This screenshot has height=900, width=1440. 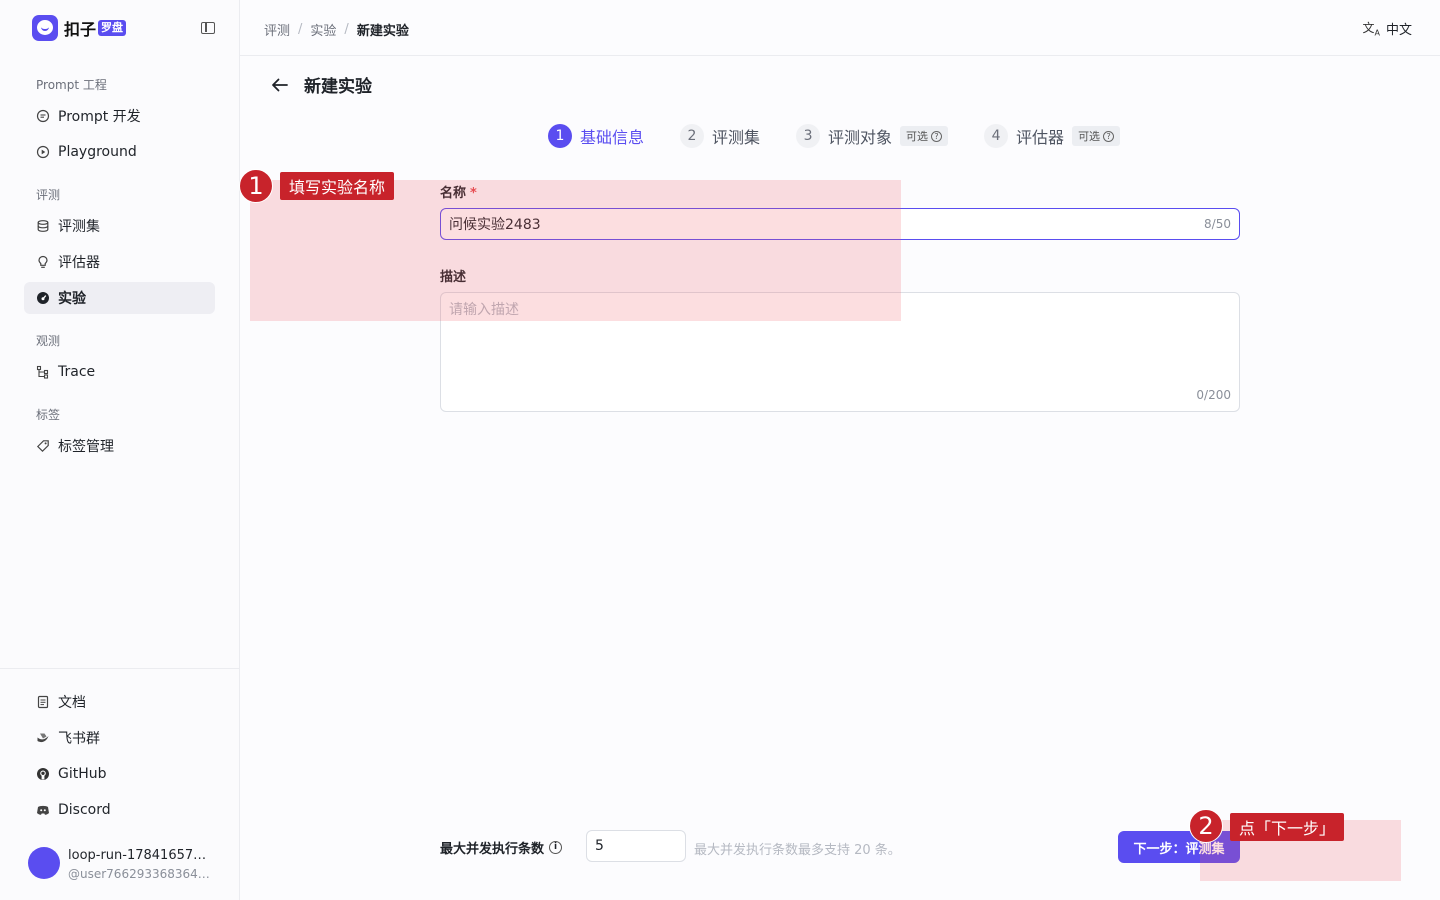 What do you see at coordinates (43, 262) in the screenshot?
I see `bulb-icon` at bounding box center [43, 262].